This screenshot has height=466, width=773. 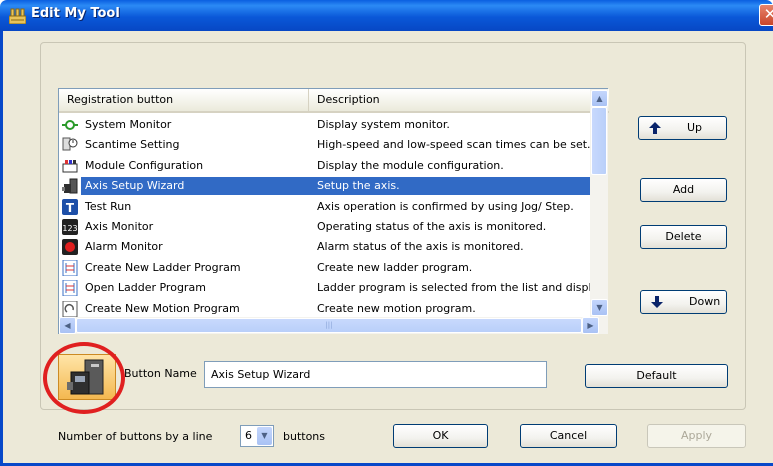 I want to click on buttons-unit-label: buttons, so click(x=304, y=436).